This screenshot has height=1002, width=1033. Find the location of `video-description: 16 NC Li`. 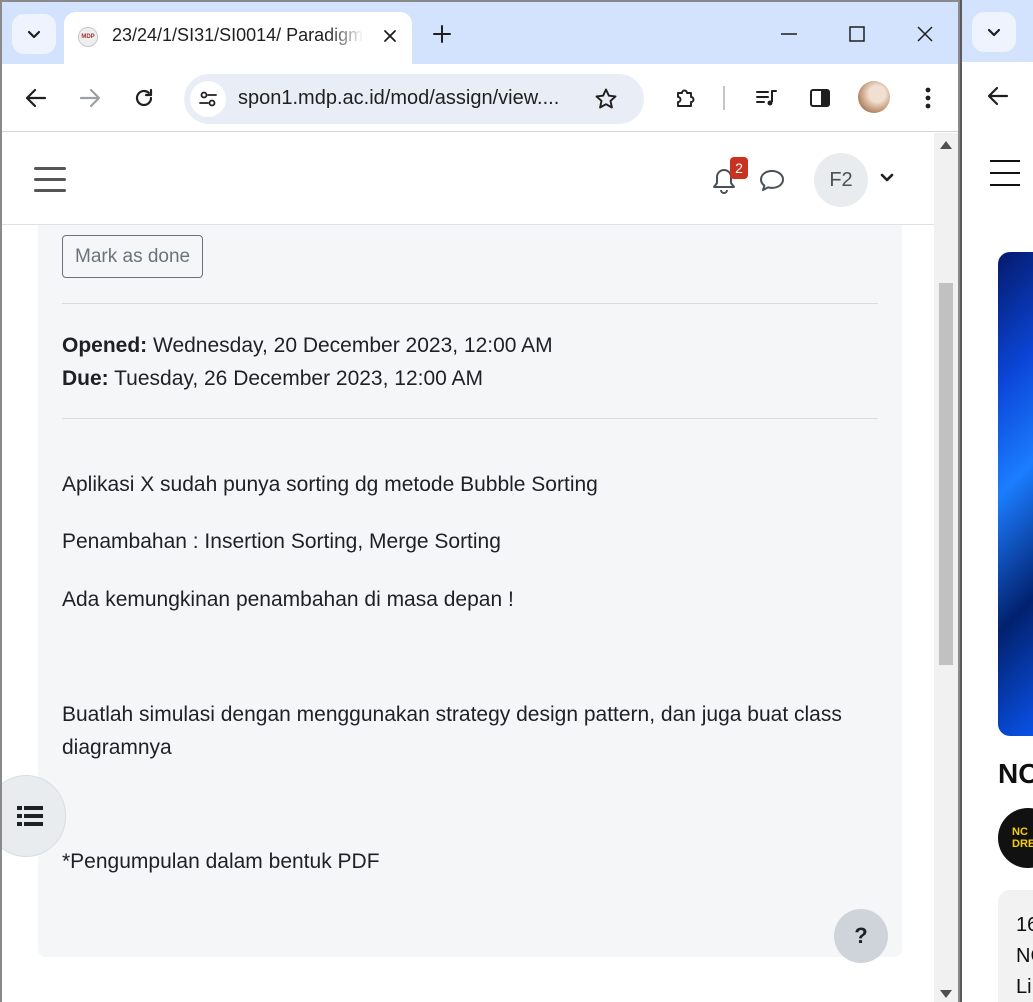

video-description: 16 NC Li is located at coordinates (1015, 946).